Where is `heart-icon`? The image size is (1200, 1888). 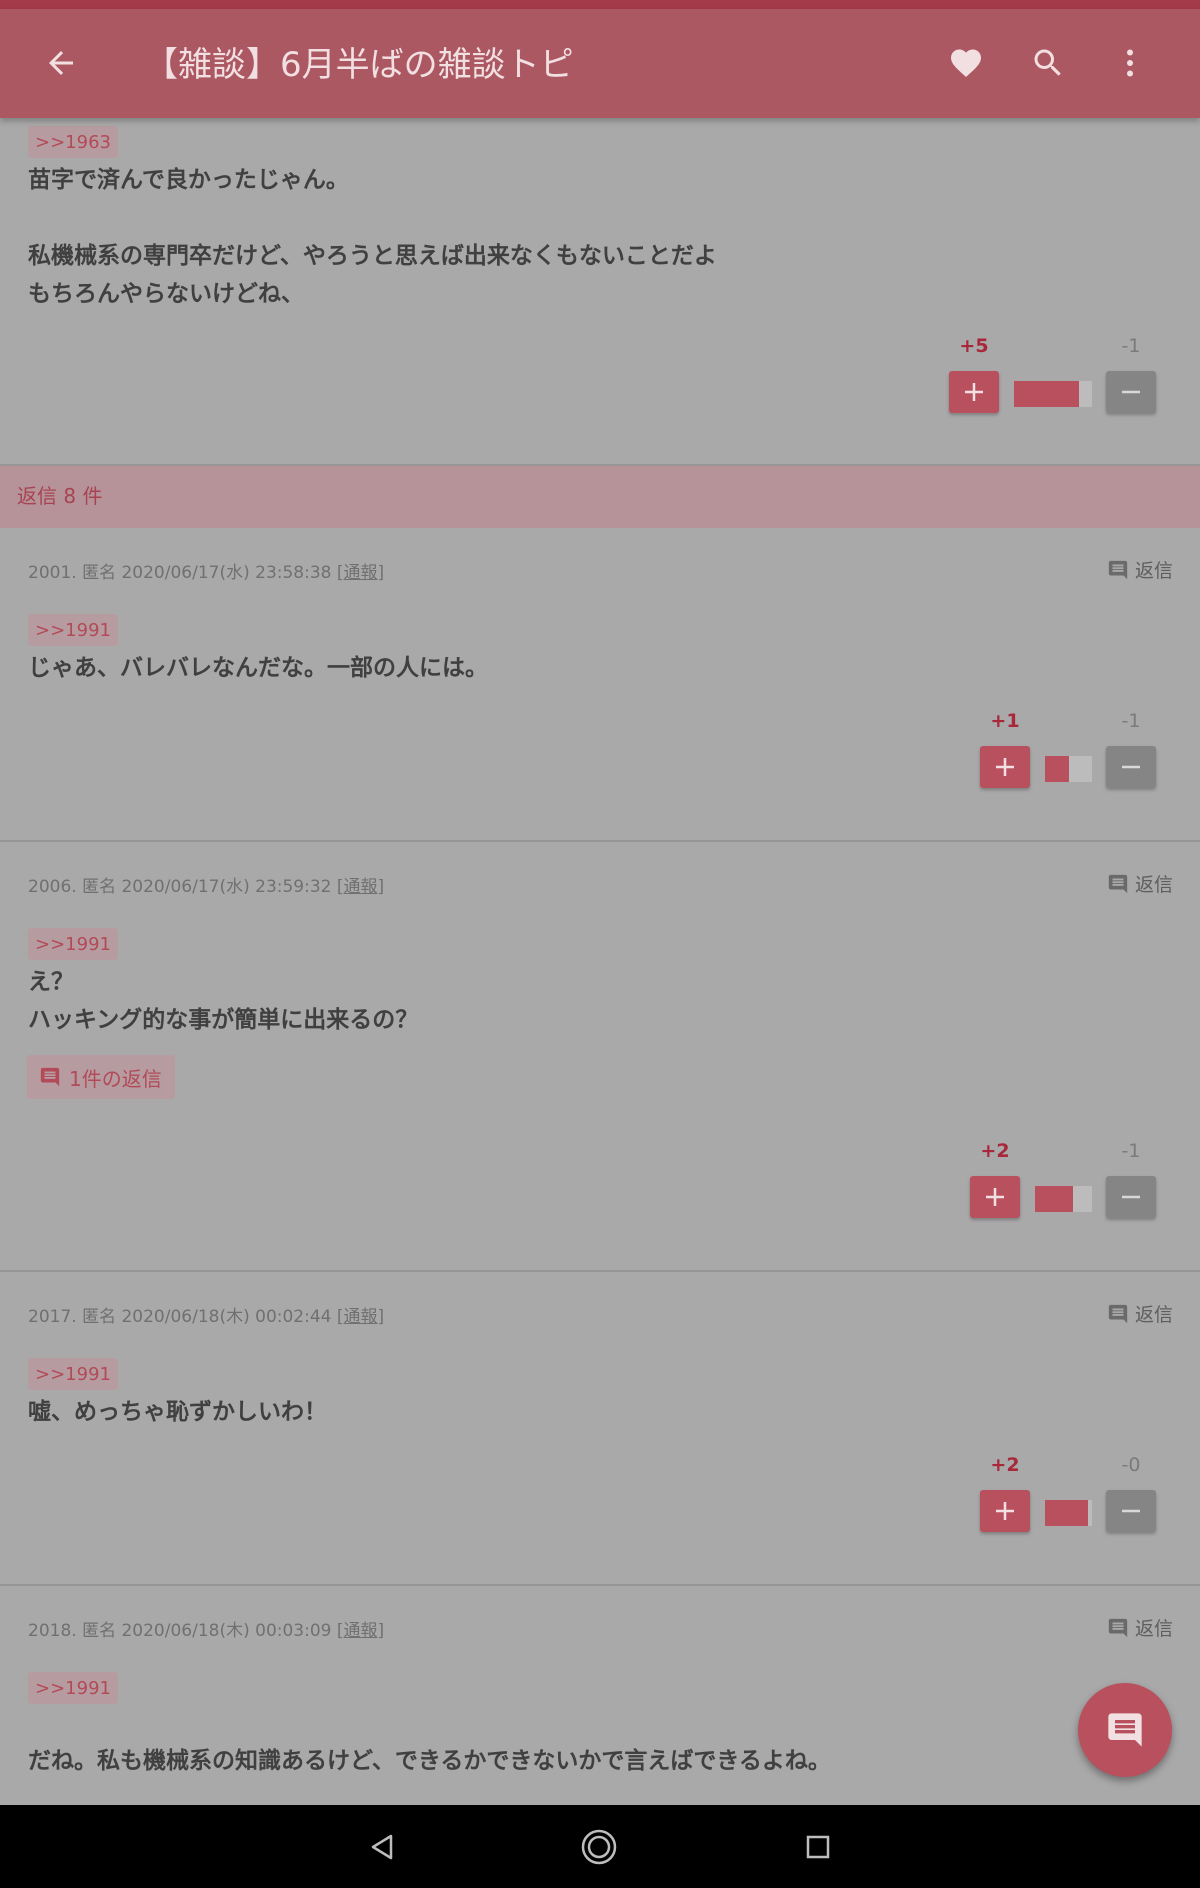 heart-icon is located at coordinates (966, 63).